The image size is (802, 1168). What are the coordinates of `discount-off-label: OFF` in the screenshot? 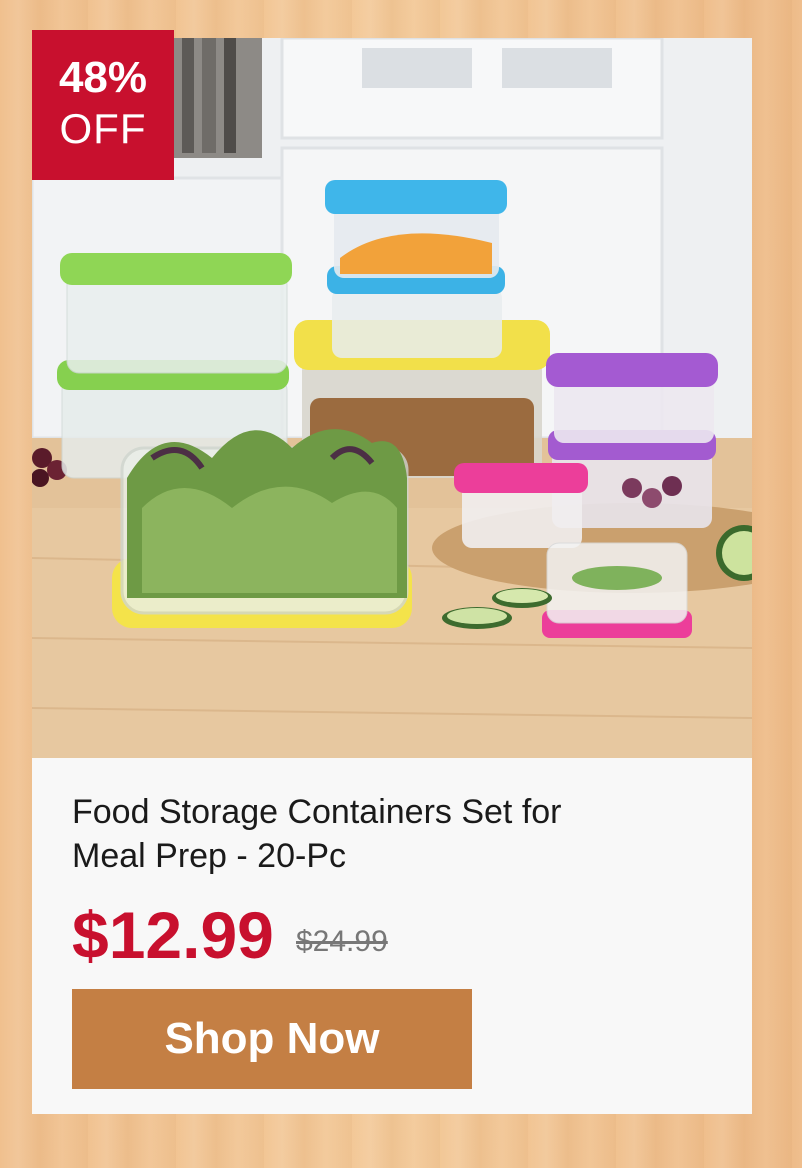 It's located at (103, 128).